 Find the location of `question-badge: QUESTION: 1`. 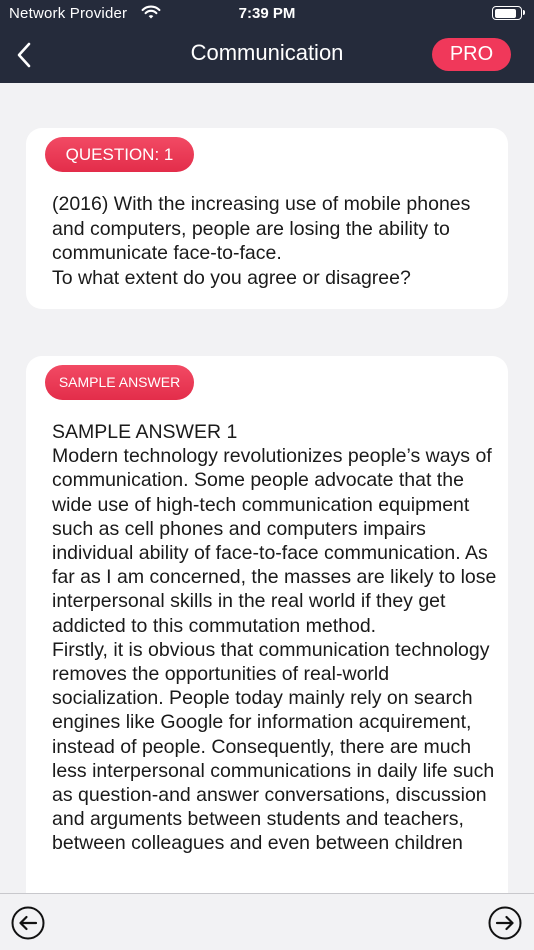

question-badge: QUESTION: 1 is located at coordinates (119, 154).